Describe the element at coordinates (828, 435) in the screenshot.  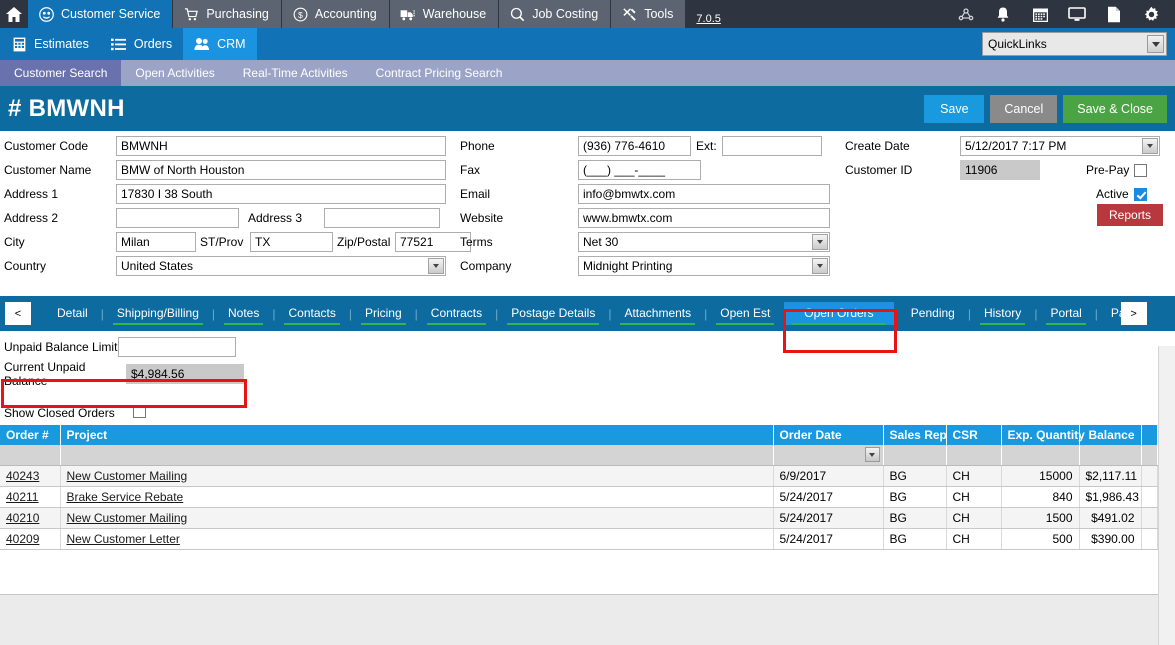
I see `column-header-order-date: Order Date` at that location.